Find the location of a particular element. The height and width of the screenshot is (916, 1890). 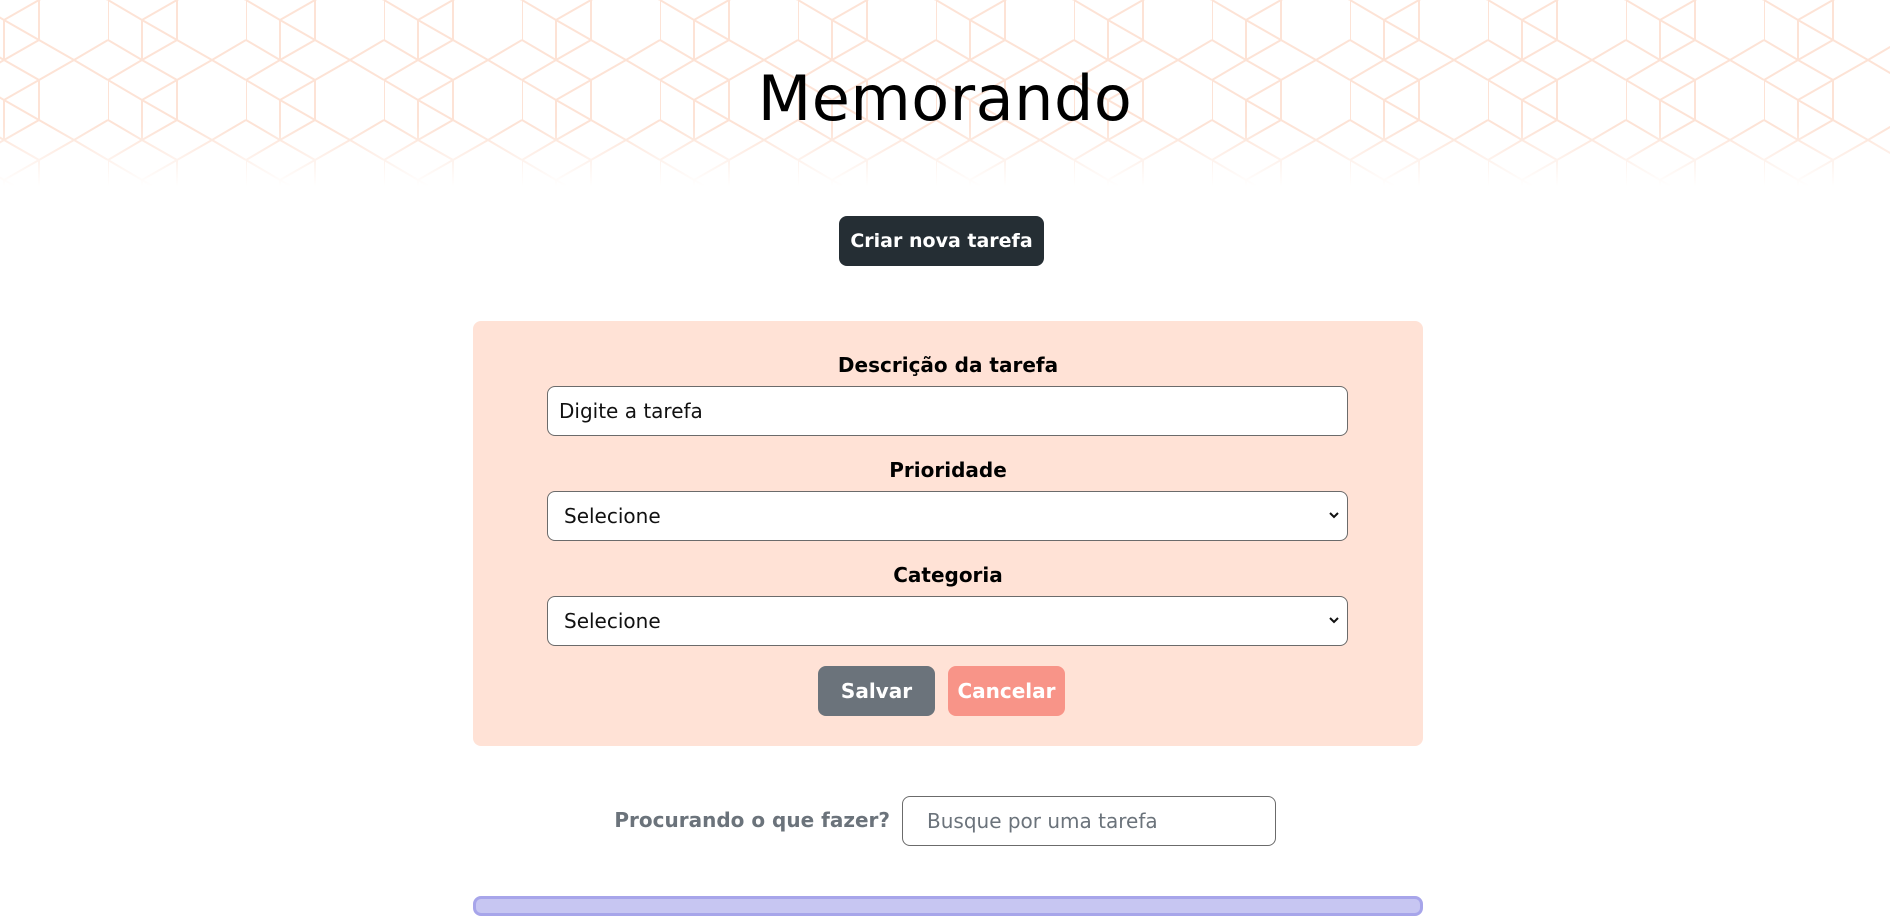

priority-selected-value: Selecione is located at coordinates (612, 516).